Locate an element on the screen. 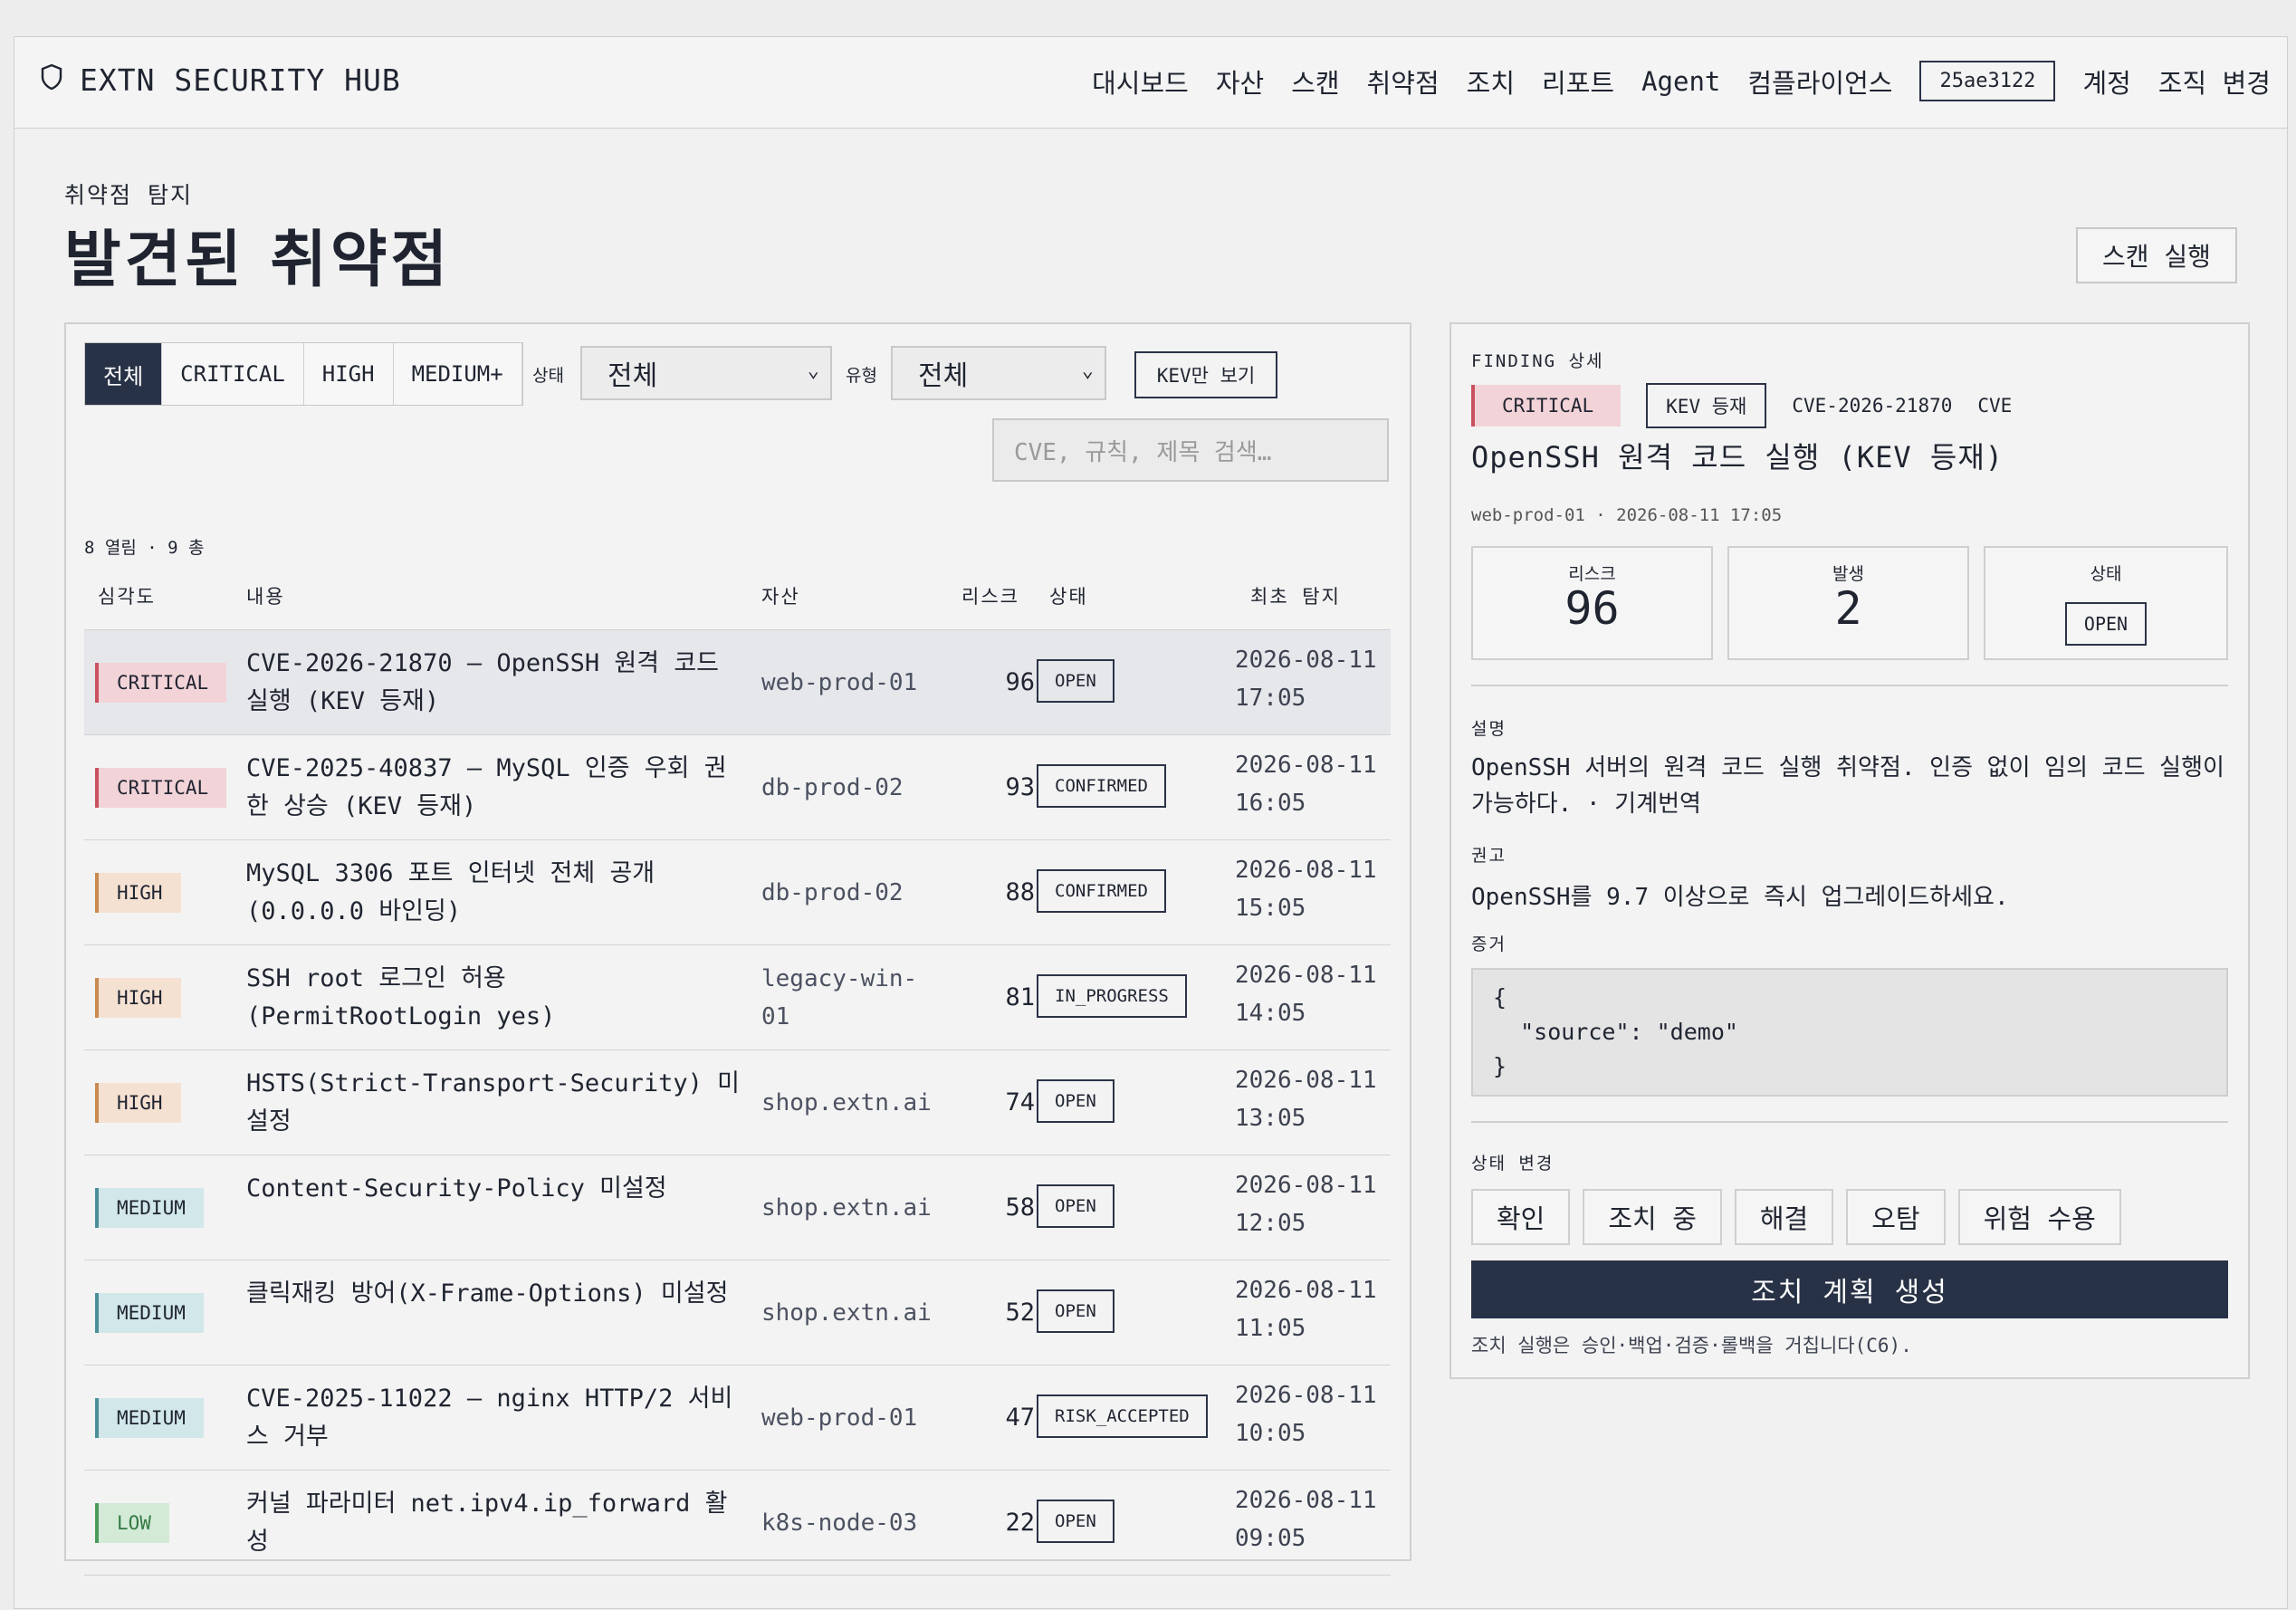  col-header-severity: 심각도 is located at coordinates (127, 597).